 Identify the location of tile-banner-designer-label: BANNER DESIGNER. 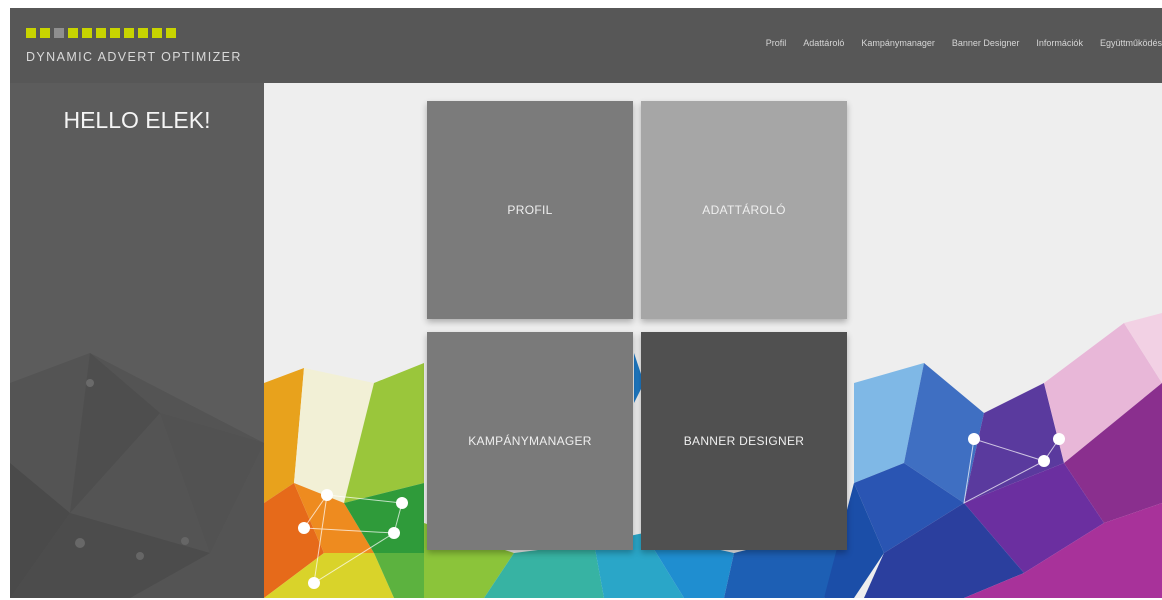
(744, 441).